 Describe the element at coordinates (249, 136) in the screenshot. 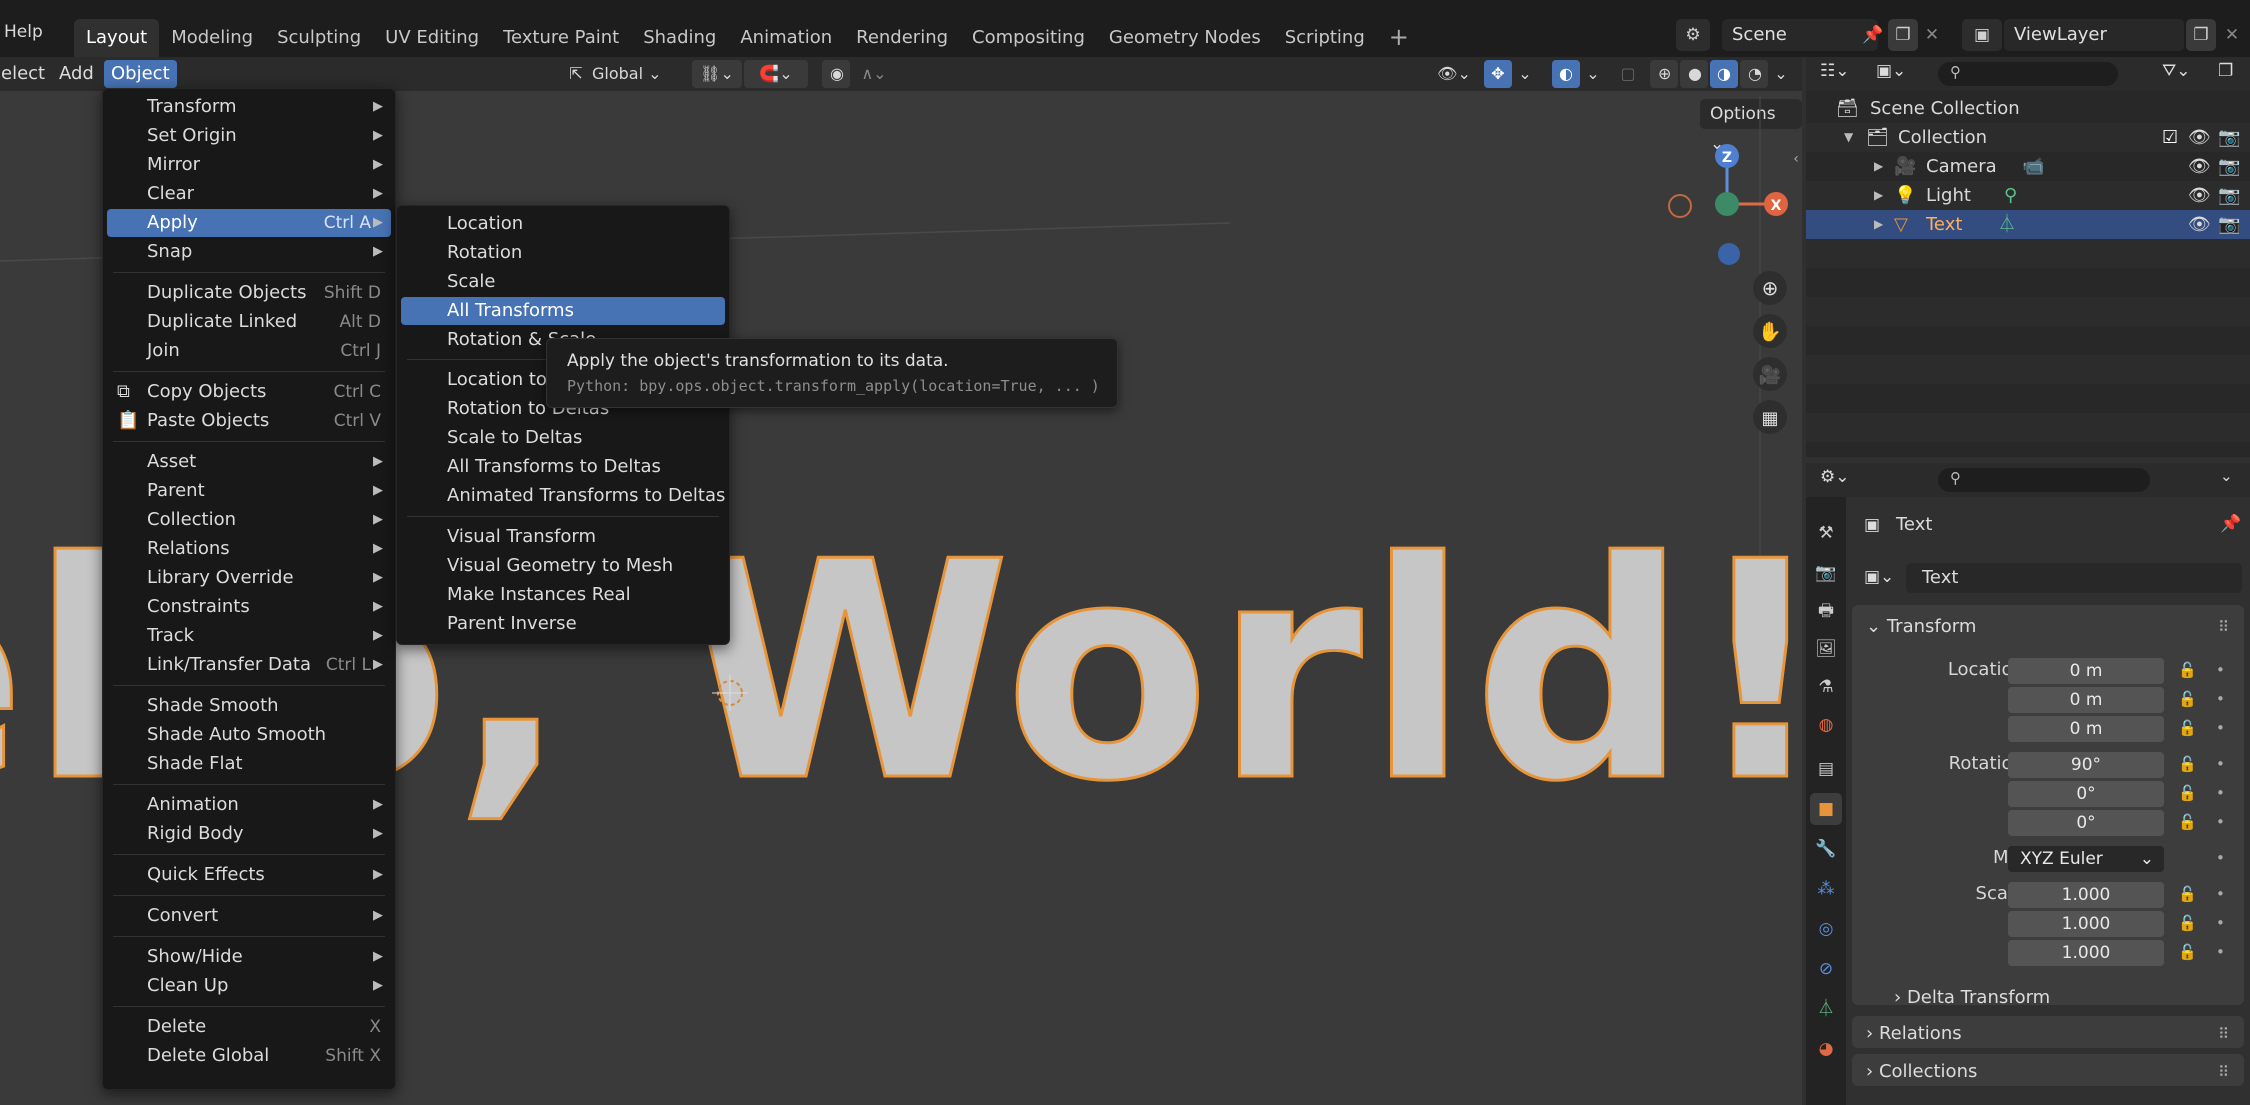

I see `menu-item-set-origin: Set Origin ▶` at that location.